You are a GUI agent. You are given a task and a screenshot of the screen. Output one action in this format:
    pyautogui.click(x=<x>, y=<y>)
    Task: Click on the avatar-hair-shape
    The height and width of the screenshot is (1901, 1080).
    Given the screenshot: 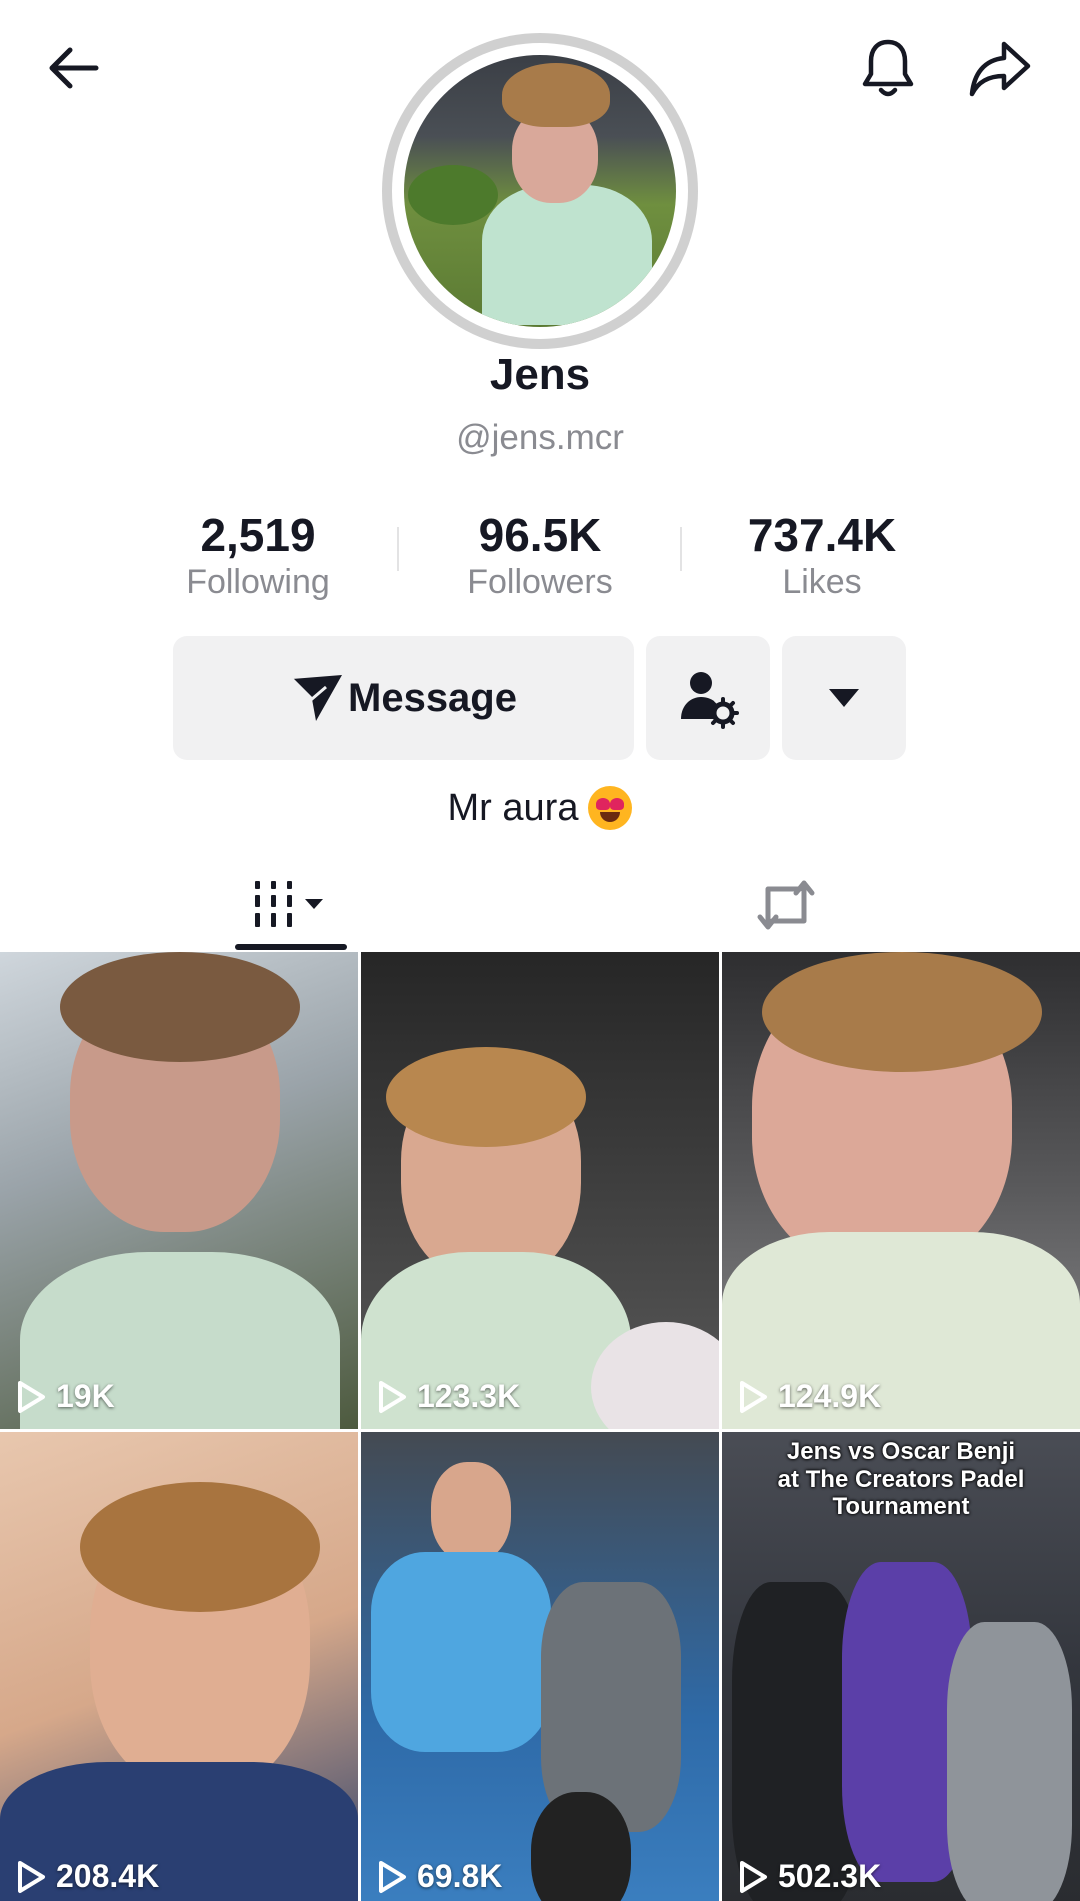 What is the action you would take?
    pyautogui.click(x=556, y=95)
    